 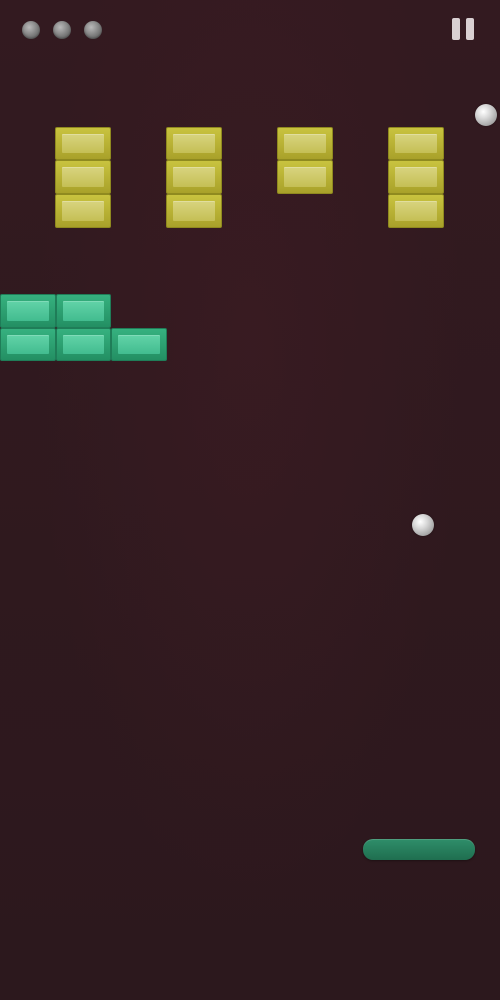 I want to click on pause-button, so click(x=463, y=29).